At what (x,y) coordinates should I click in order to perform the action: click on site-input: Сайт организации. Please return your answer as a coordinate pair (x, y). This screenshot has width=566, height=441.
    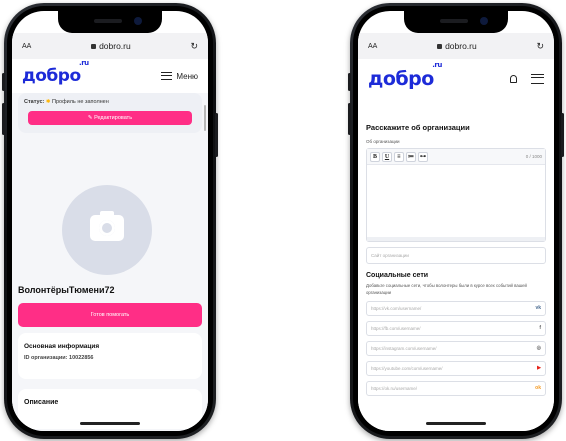
    Looking at the image, I should click on (456, 255).